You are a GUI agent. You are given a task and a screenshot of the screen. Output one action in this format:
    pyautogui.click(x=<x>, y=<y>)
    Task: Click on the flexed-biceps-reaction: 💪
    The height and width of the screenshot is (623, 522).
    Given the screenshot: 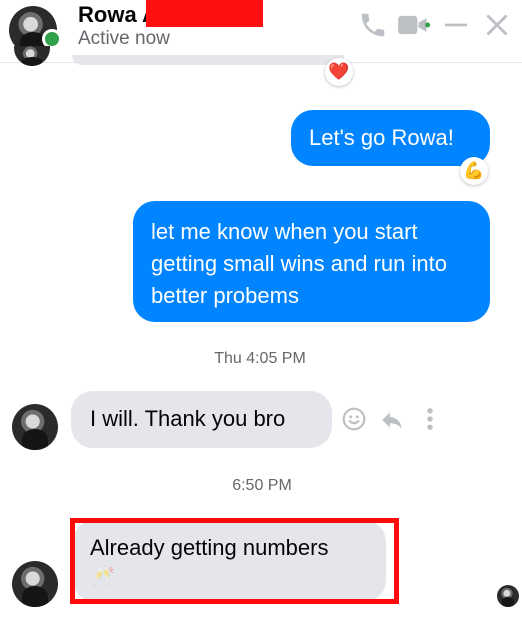 What is the action you would take?
    pyautogui.click(x=474, y=171)
    